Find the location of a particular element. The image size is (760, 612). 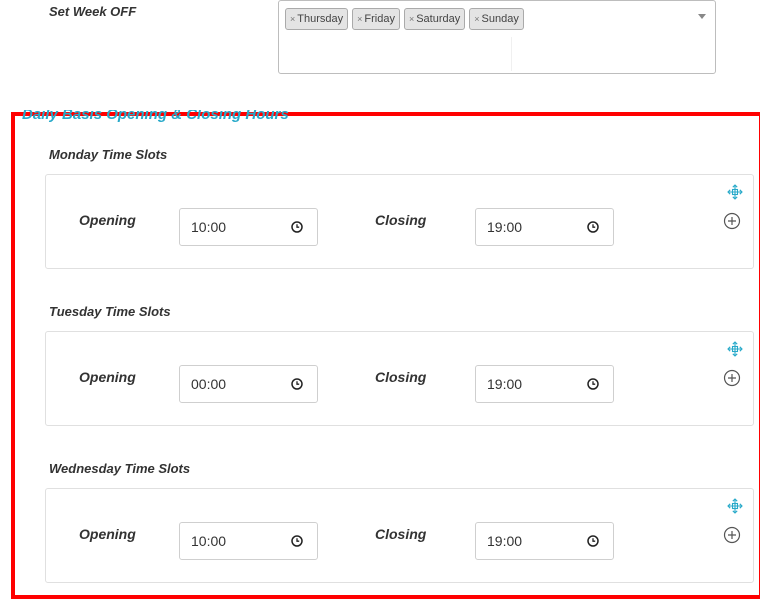

tag-sunday: × Sunday is located at coordinates (496, 19).